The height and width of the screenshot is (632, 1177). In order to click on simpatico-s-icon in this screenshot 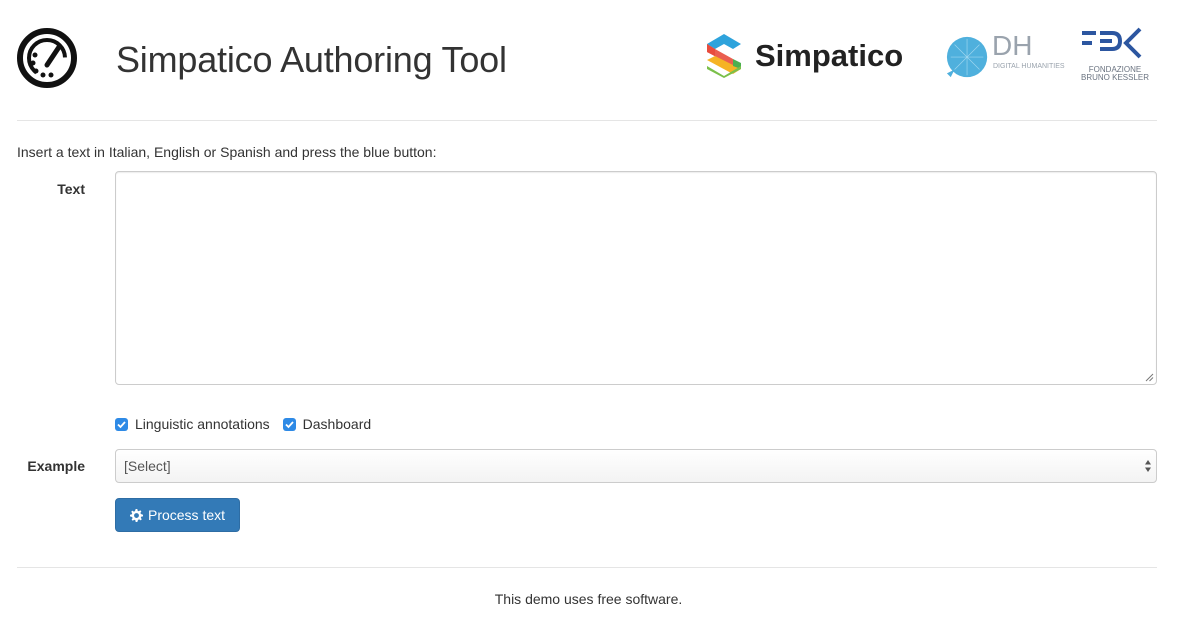, I will do `click(724, 56)`.